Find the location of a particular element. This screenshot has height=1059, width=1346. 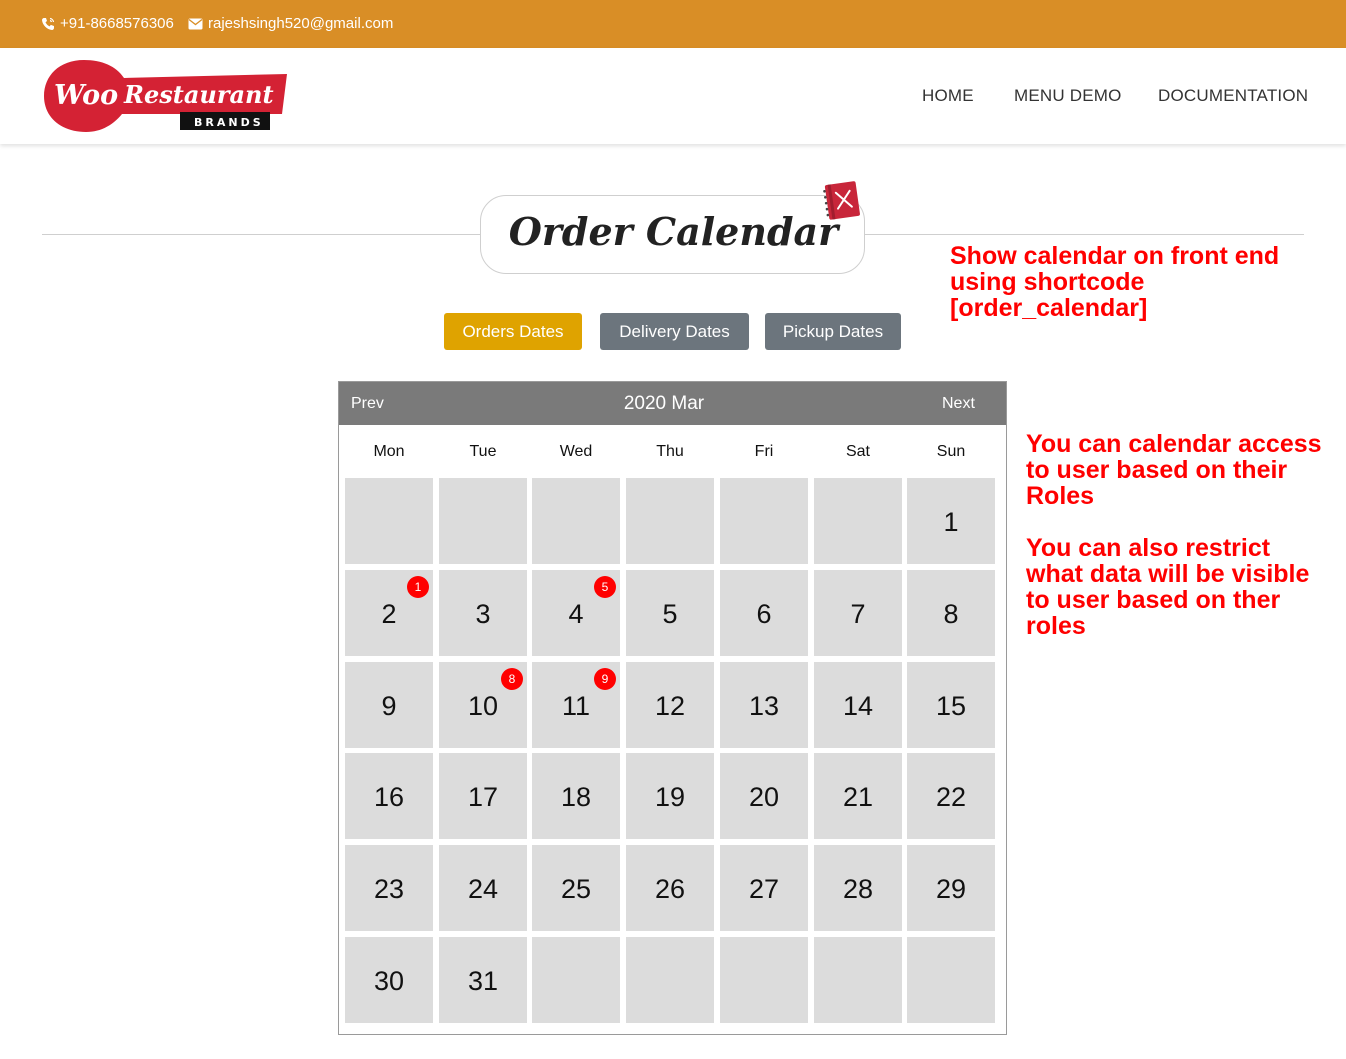

day-number: 24 is located at coordinates (483, 889).